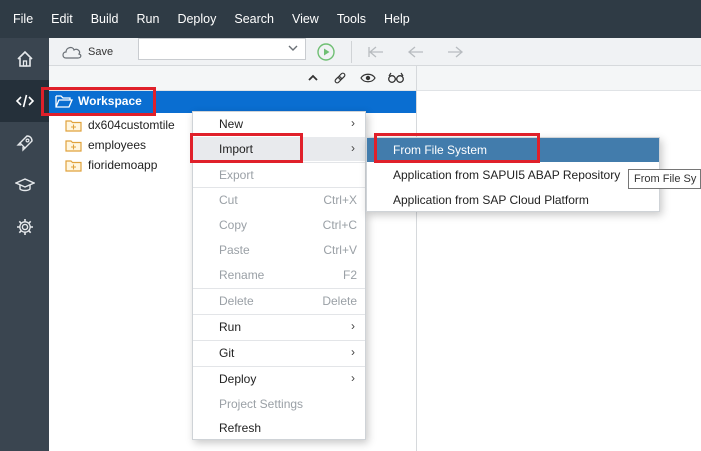  I want to click on eye-icon, so click(368, 78).